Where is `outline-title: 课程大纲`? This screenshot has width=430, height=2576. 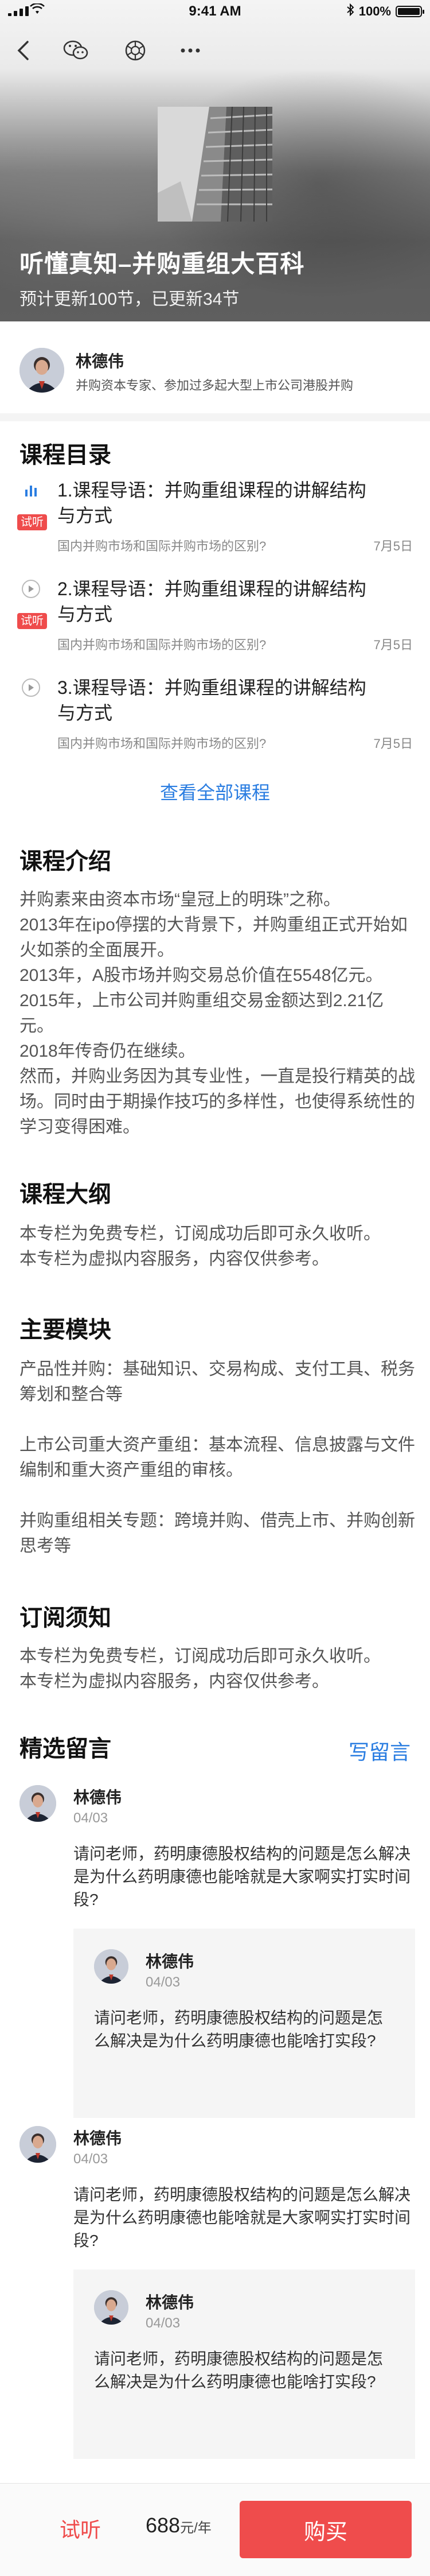
outline-title: 课程大纲 is located at coordinates (65, 1194).